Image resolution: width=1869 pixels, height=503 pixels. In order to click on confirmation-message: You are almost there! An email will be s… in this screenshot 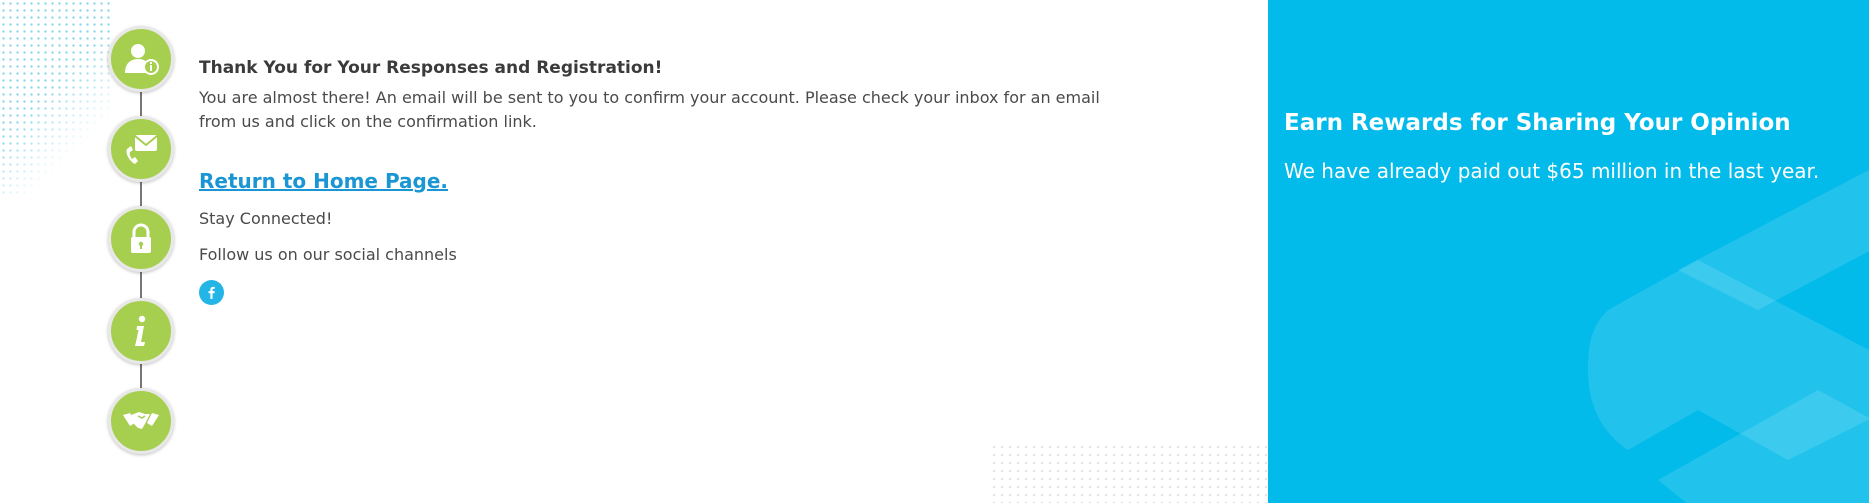, I will do `click(649, 109)`.